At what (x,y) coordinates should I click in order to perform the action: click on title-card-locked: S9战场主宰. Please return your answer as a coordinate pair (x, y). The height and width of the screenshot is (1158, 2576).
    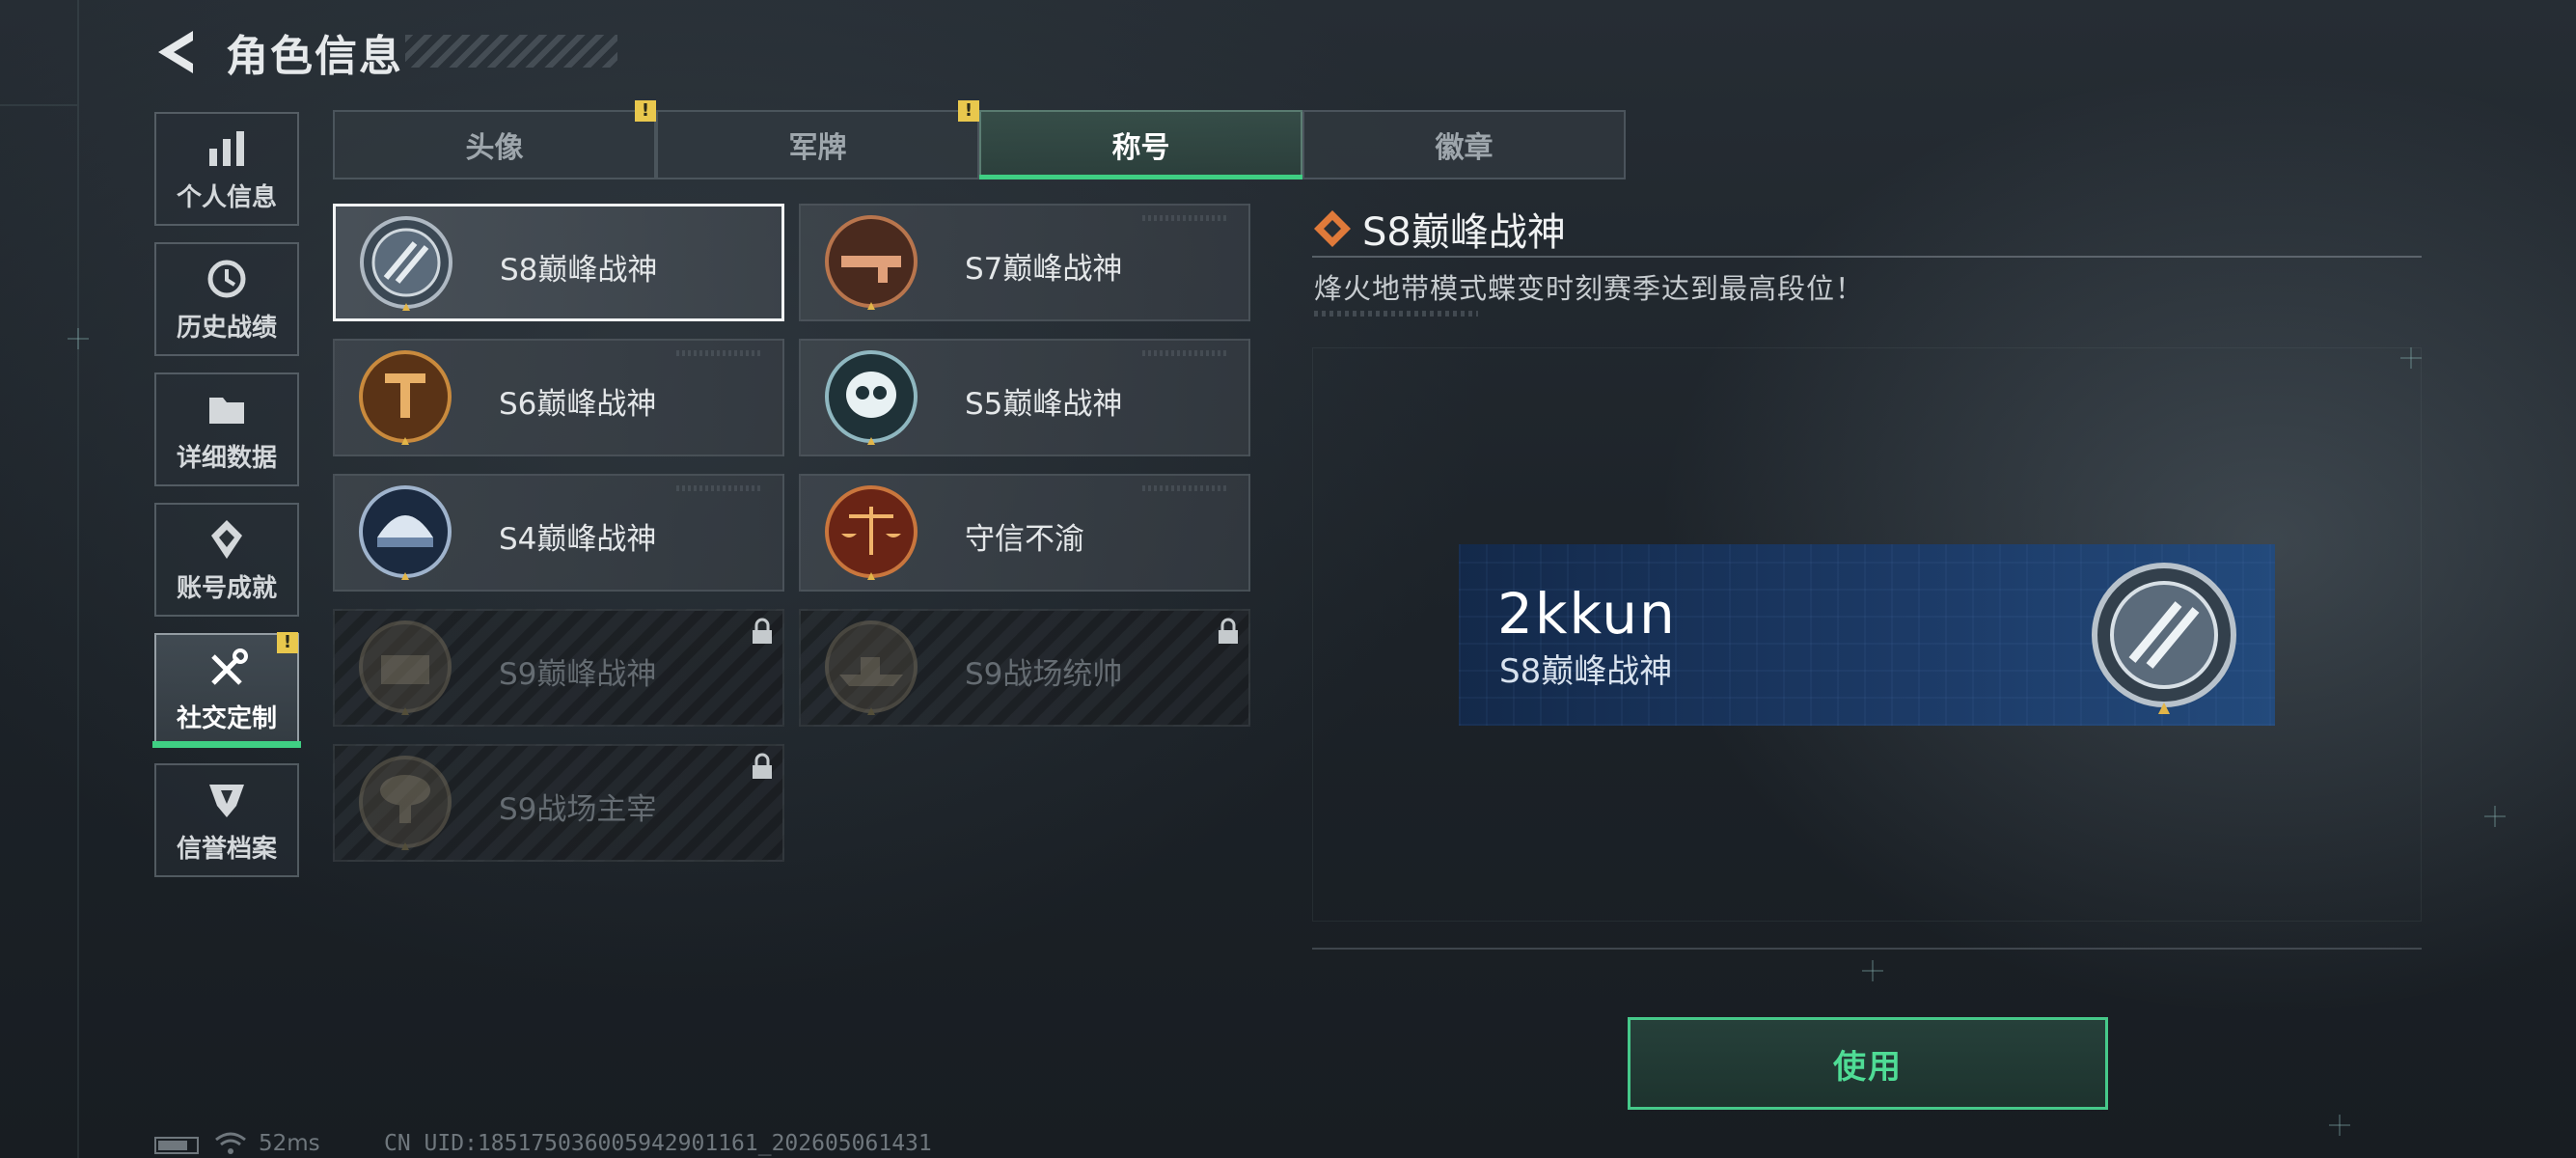
    Looking at the image, I should click on (559, 803).